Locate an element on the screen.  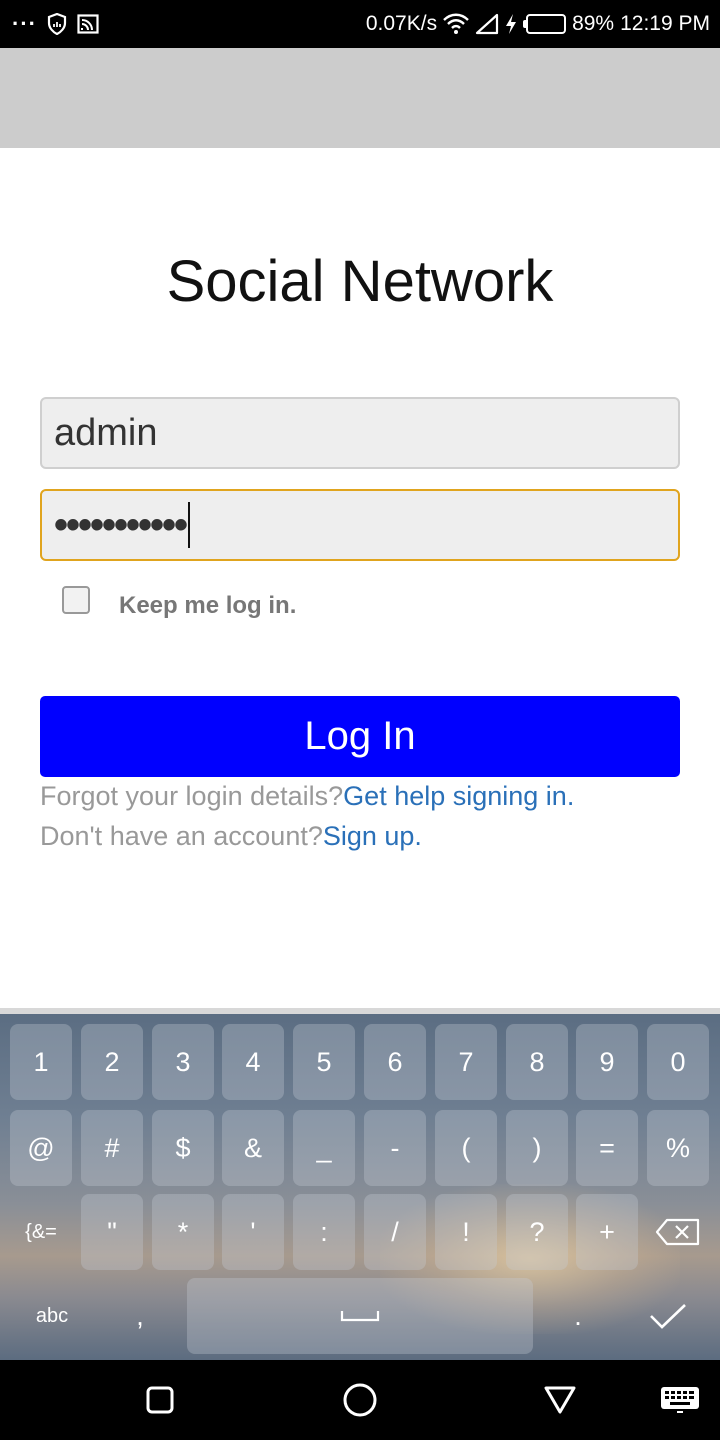
more-dots-icon: ··· is located at coordinates (24, 23).